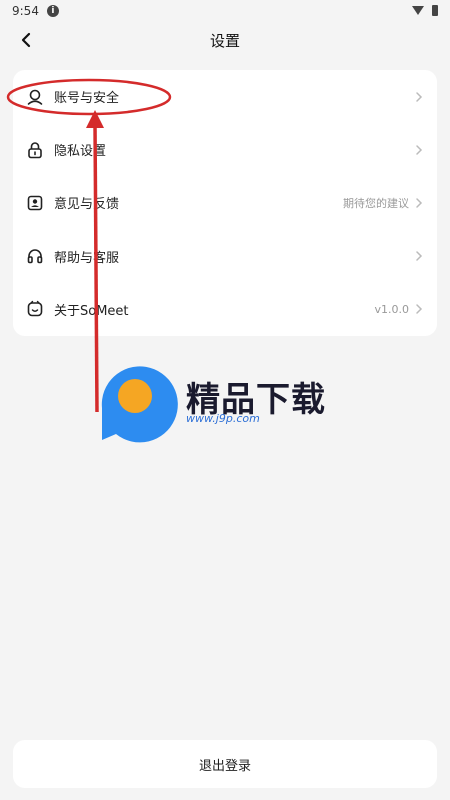 This screenshot has height=800, width=450. Describe the element at coordinates (25, 11) in the screenshot. I see `status-time: 9:54` at that location.